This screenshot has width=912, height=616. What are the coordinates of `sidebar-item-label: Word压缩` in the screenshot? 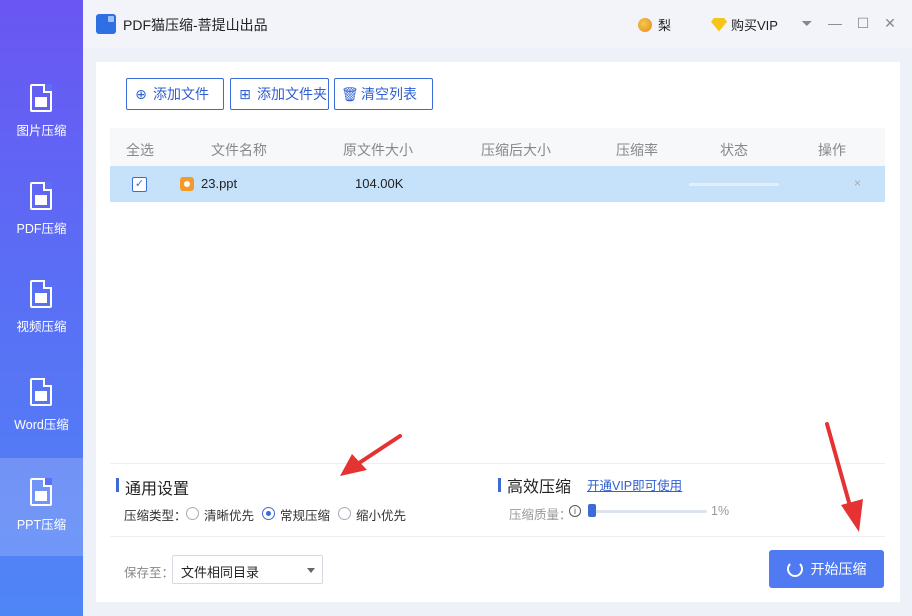 It's located at (41, 425).